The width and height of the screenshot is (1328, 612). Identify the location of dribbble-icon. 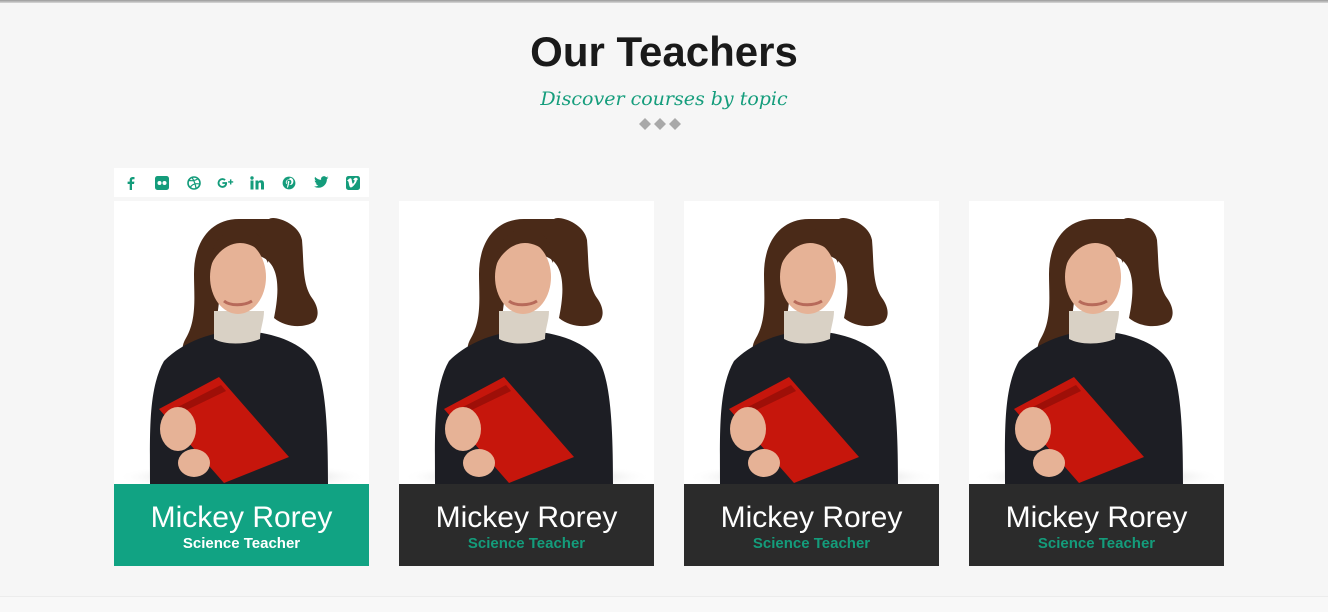
(194, 183).